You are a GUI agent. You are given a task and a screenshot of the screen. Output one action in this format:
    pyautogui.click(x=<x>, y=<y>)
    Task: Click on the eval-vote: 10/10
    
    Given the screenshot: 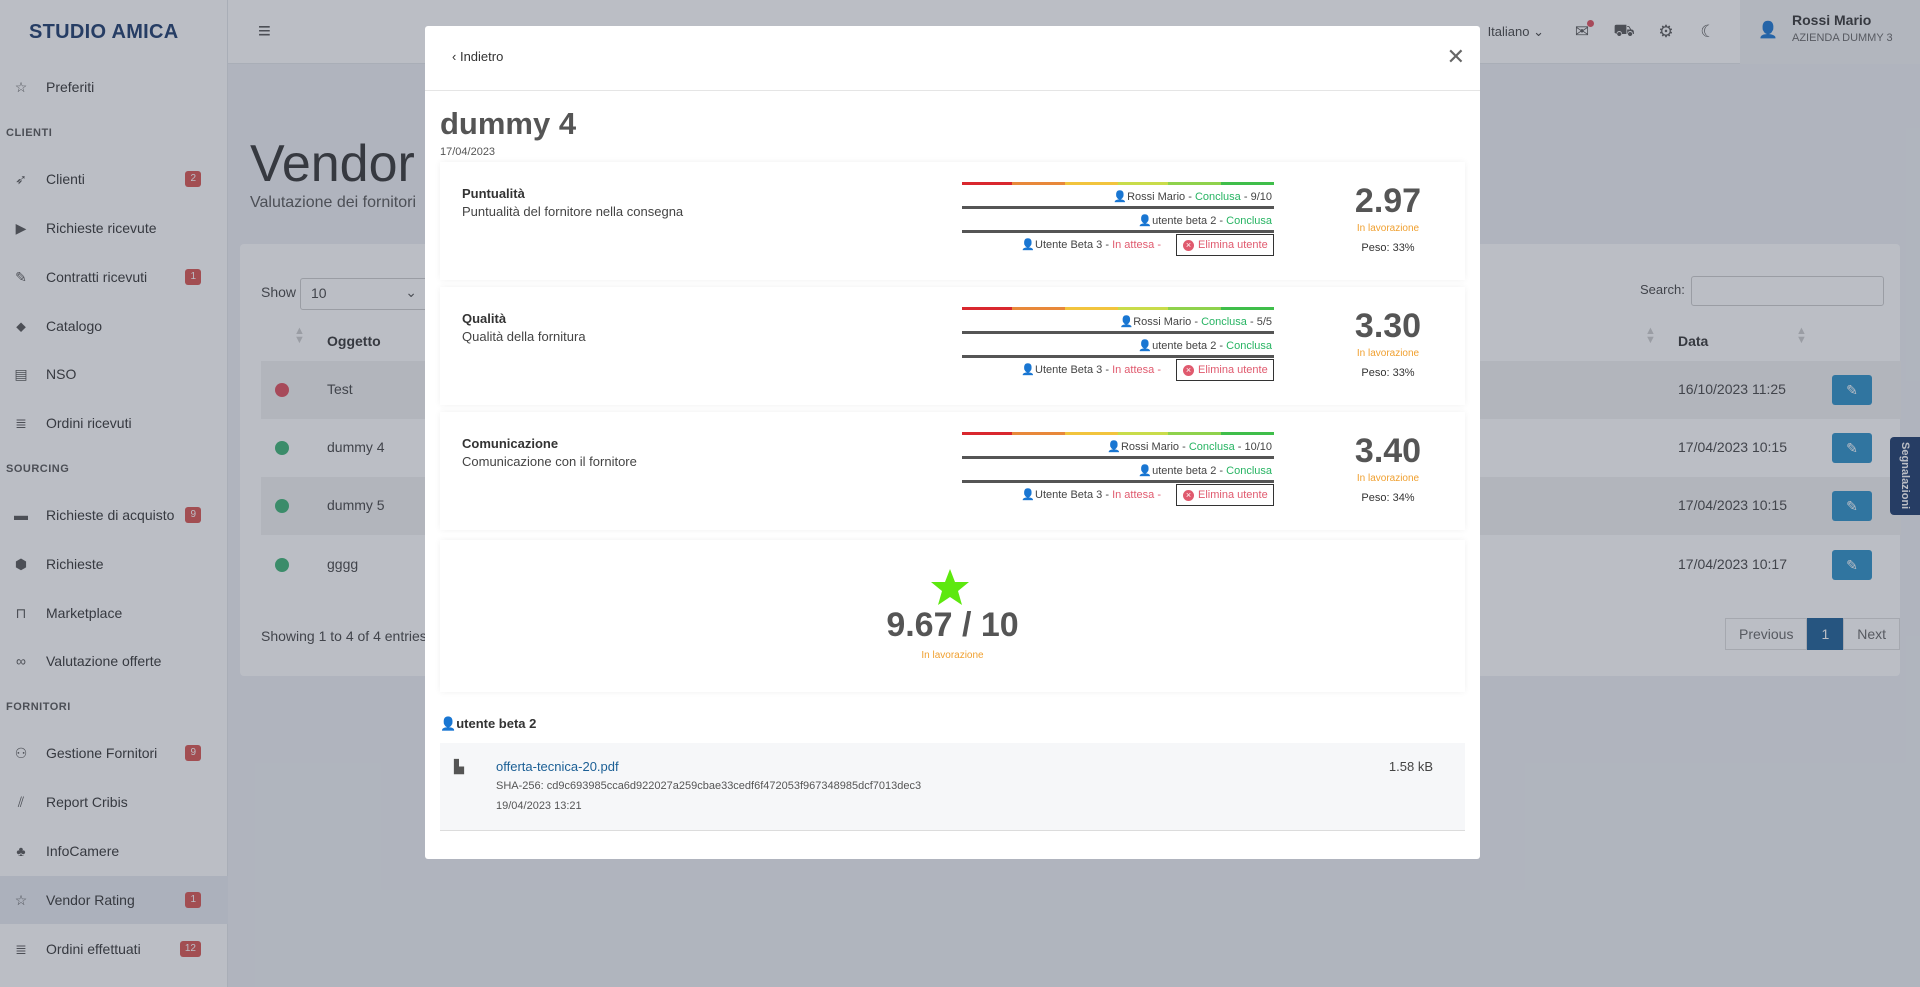 What is the action you would take?
    pyautogui.click(x=1258, y=447)
    